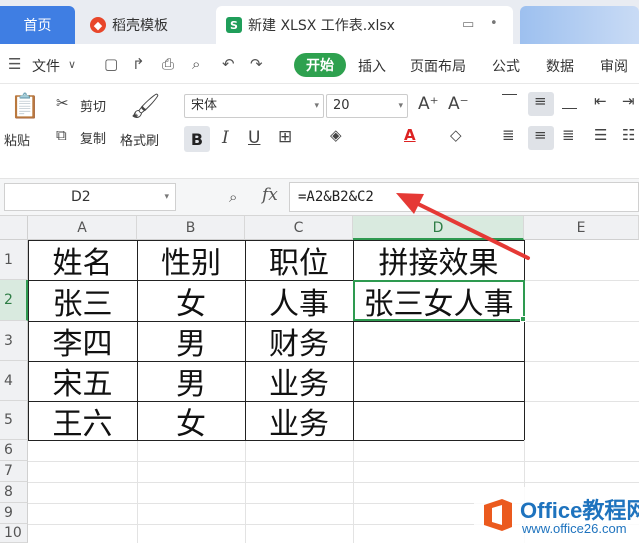 The image size is (639, 543). What do you see at coordinates (270, 195) in the screenshot?
I see `fx-icon: fx` at bounding box center [270, 195].